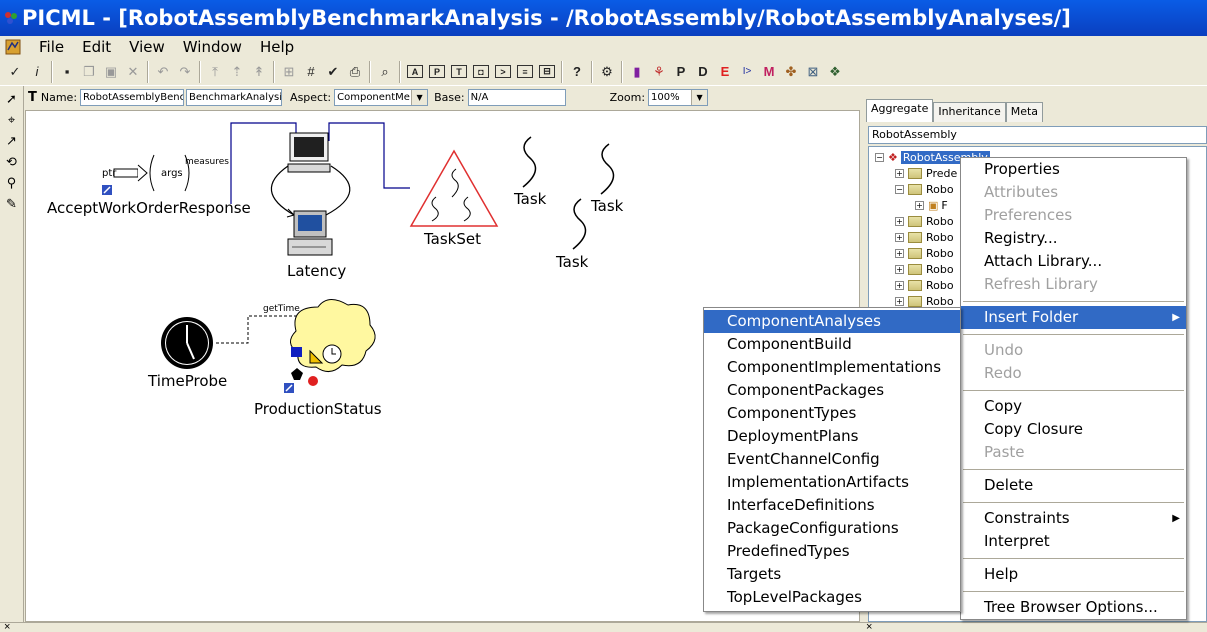 The height and width of the screenshot is (632, 1207). Describe the element at coordinates (7, 626) in the screenshot. I see `close-icon: ×` at that location.